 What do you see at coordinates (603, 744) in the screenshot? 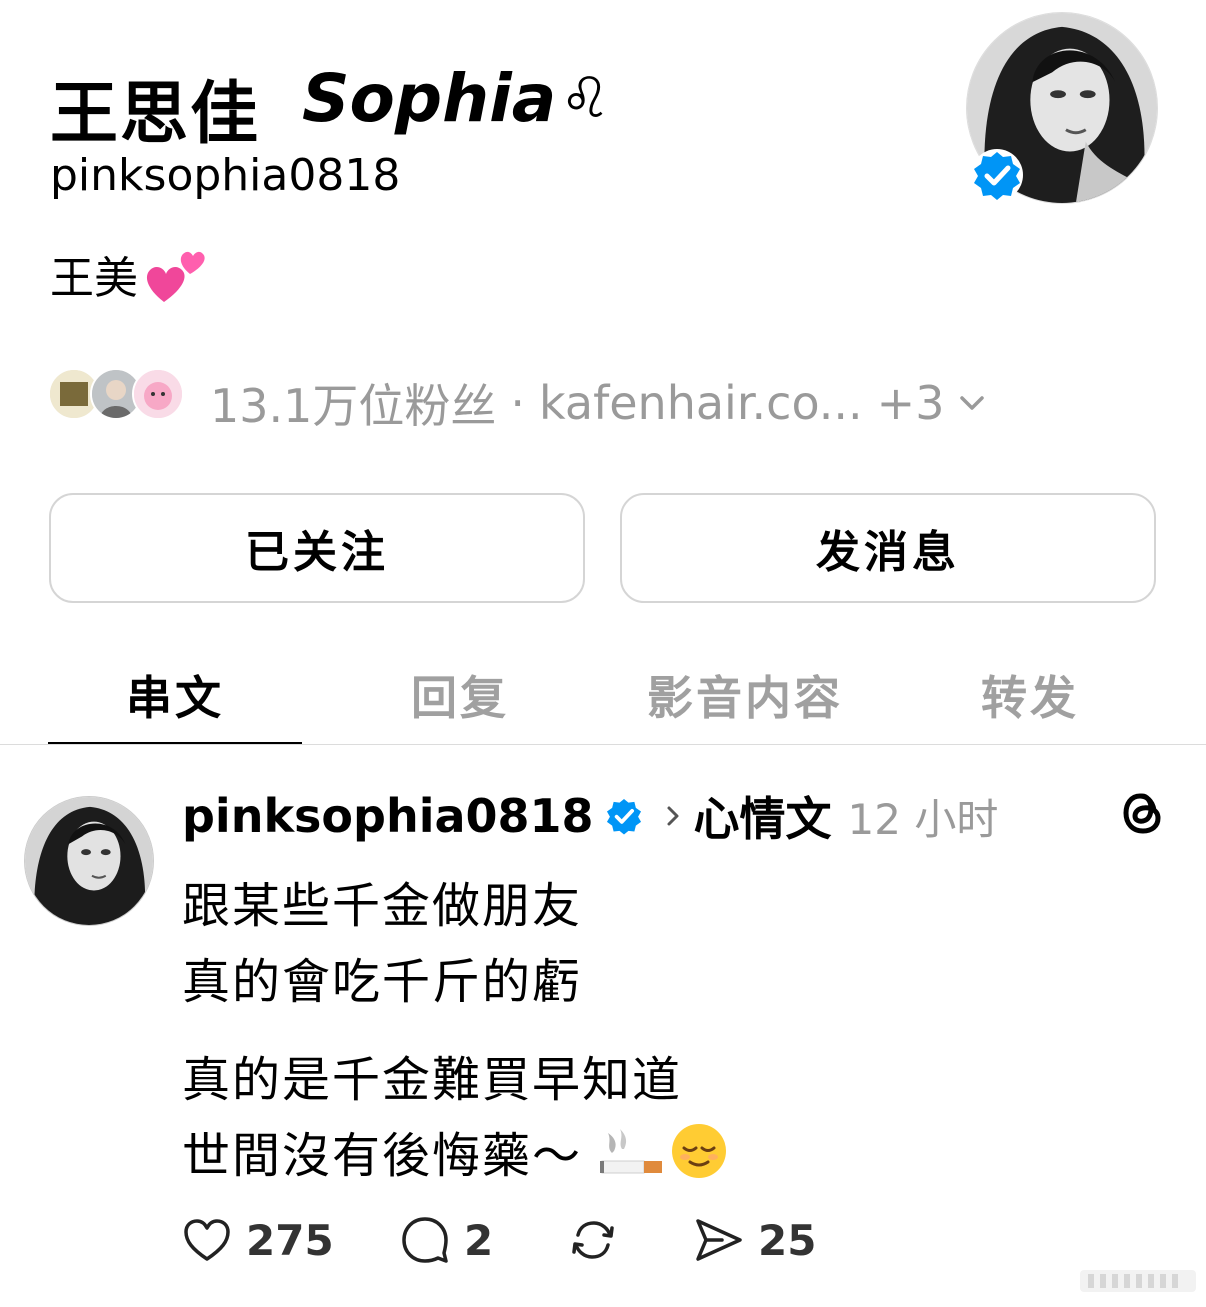
I see `tabs-divider` at bounding box center [603, 744].